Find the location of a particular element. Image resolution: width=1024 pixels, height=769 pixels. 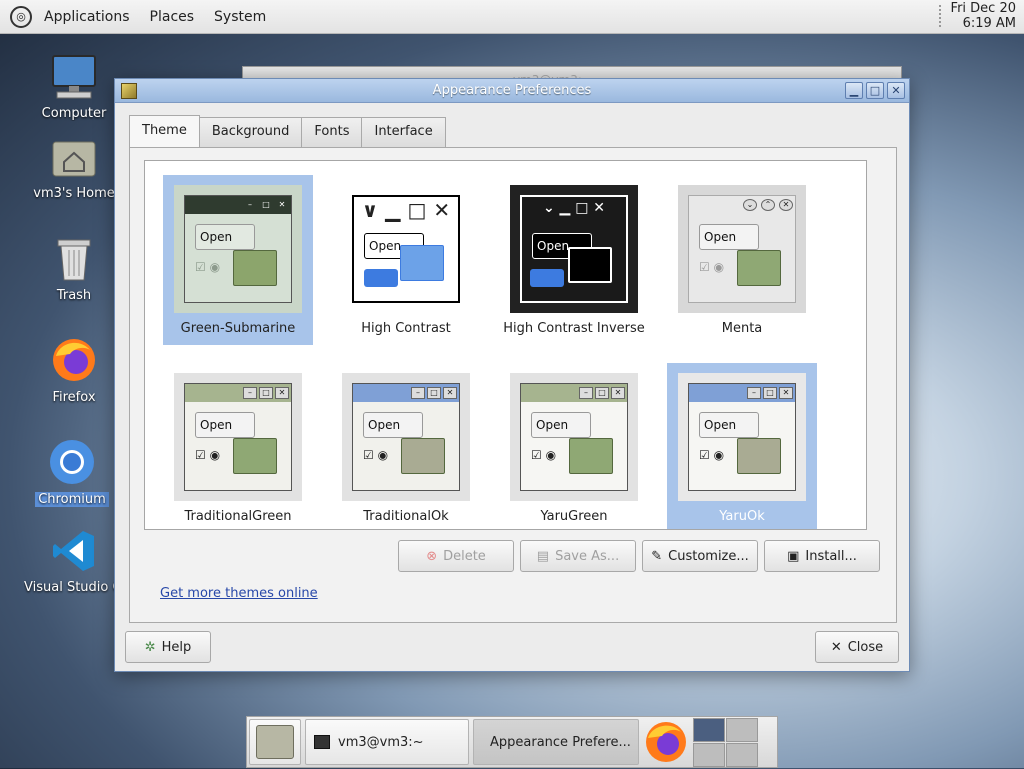

theme-item-traditionalgreen: – □ ✕ Open ☑ ◉ TraditionalGreen is located at coordinates (238, 446).